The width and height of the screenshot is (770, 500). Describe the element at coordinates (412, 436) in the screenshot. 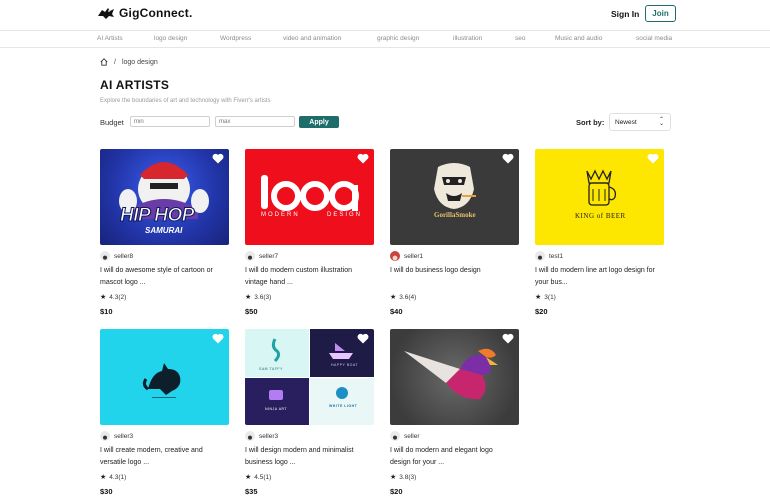

I see `seller-name: seller` at that location.